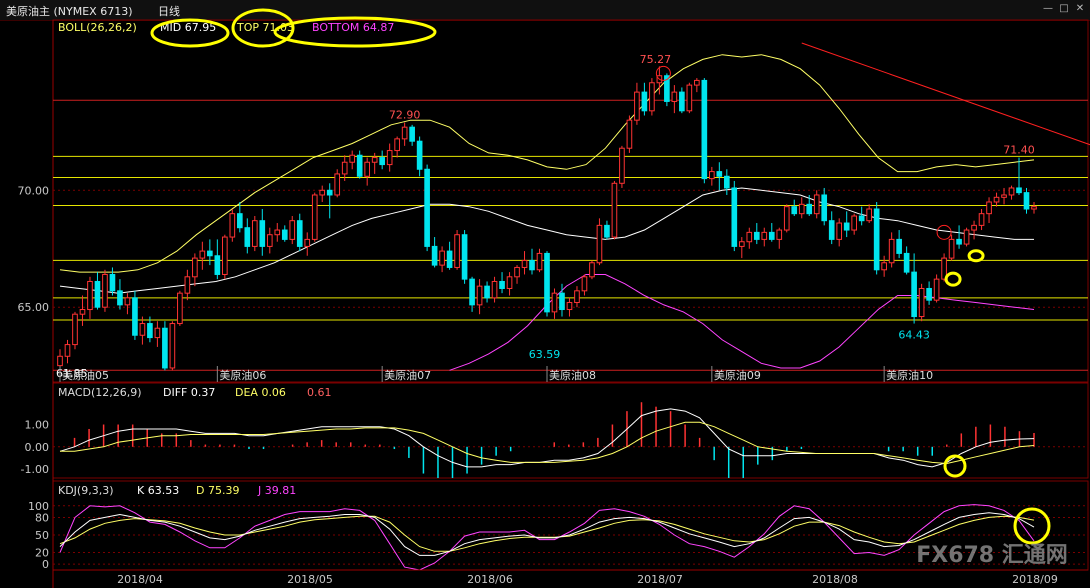 This screenshot has width=1090, height=588. What do you see at coordinates (242, 375) in the screenshot?
I see `month-label: 美原油06` at bounding box center [242, 375].